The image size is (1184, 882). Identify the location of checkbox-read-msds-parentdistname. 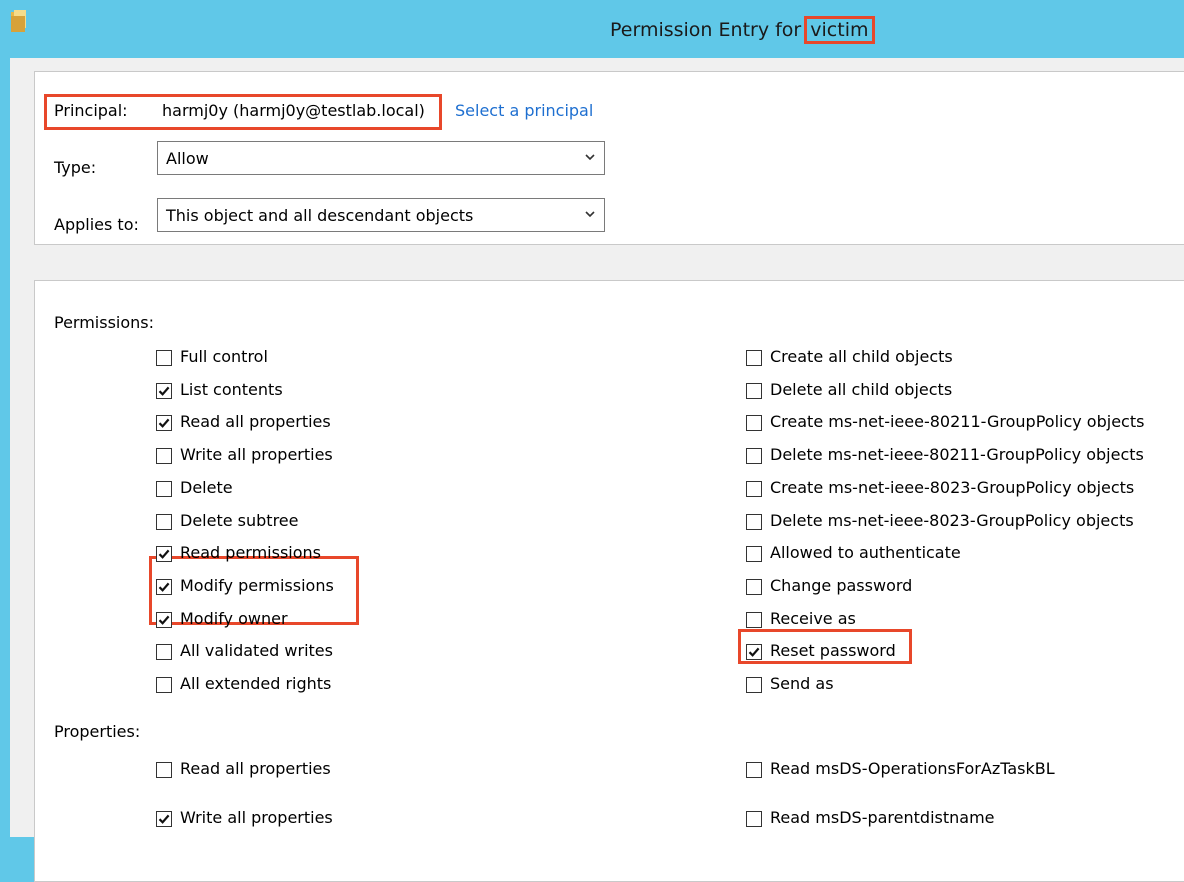
(754, 819).